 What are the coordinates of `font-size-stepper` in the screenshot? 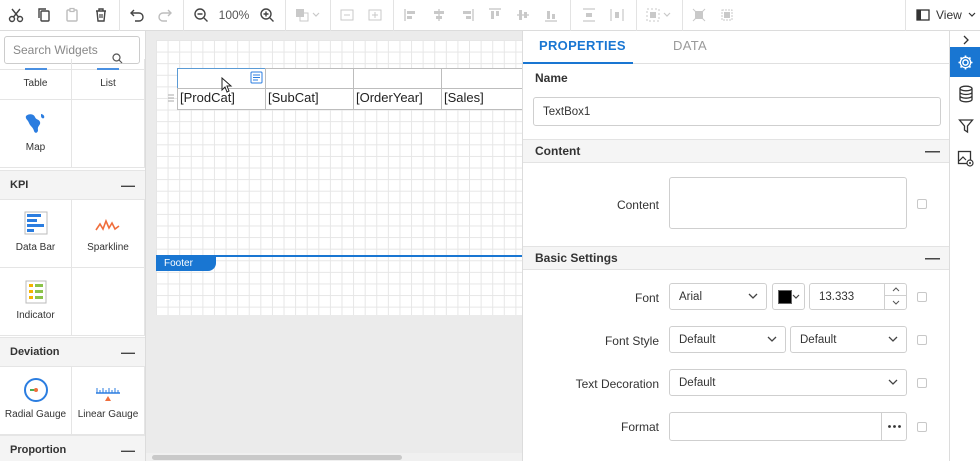 It's located at (895, 296).